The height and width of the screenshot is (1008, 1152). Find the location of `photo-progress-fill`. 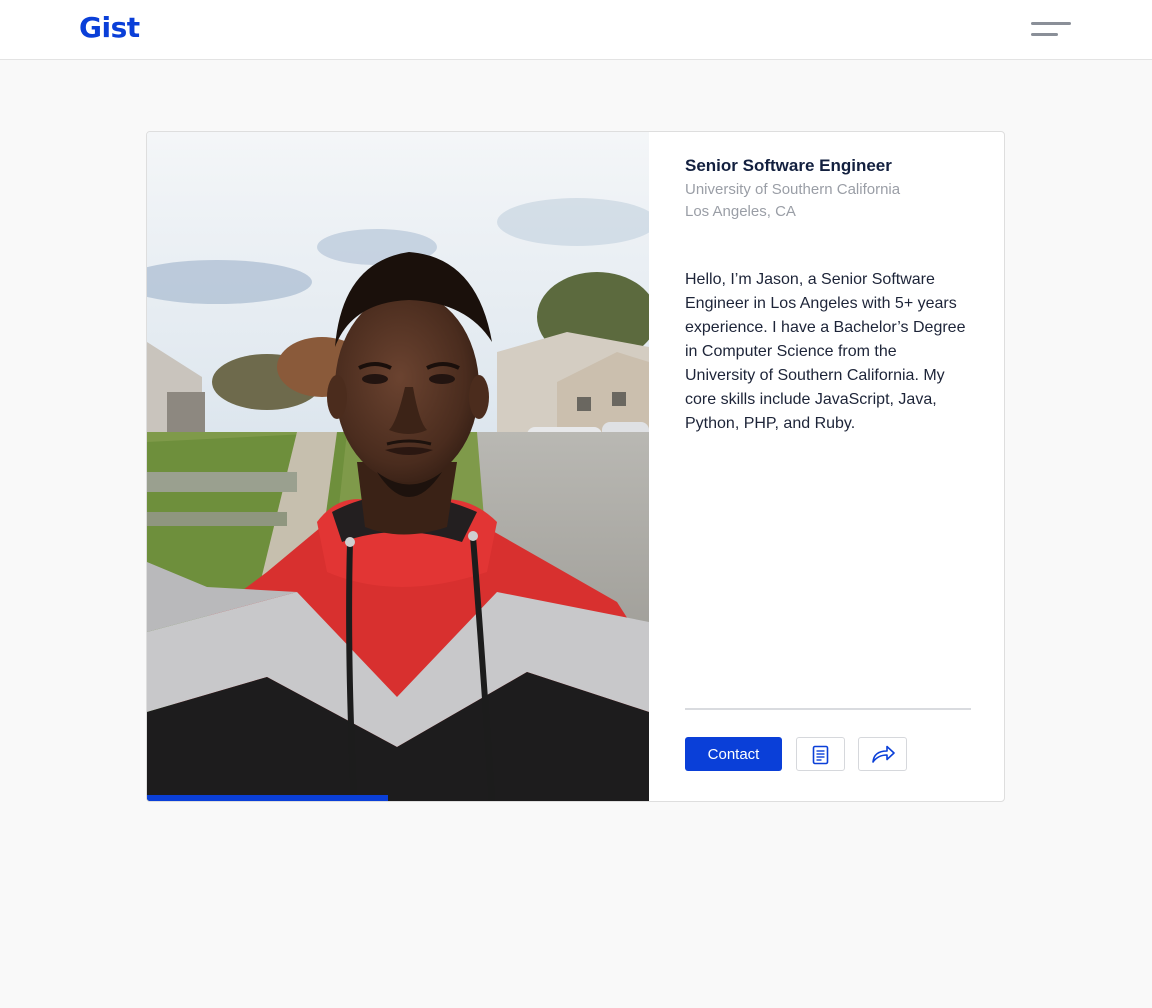

photo-progress-fill is located at coordinates (267, 798).